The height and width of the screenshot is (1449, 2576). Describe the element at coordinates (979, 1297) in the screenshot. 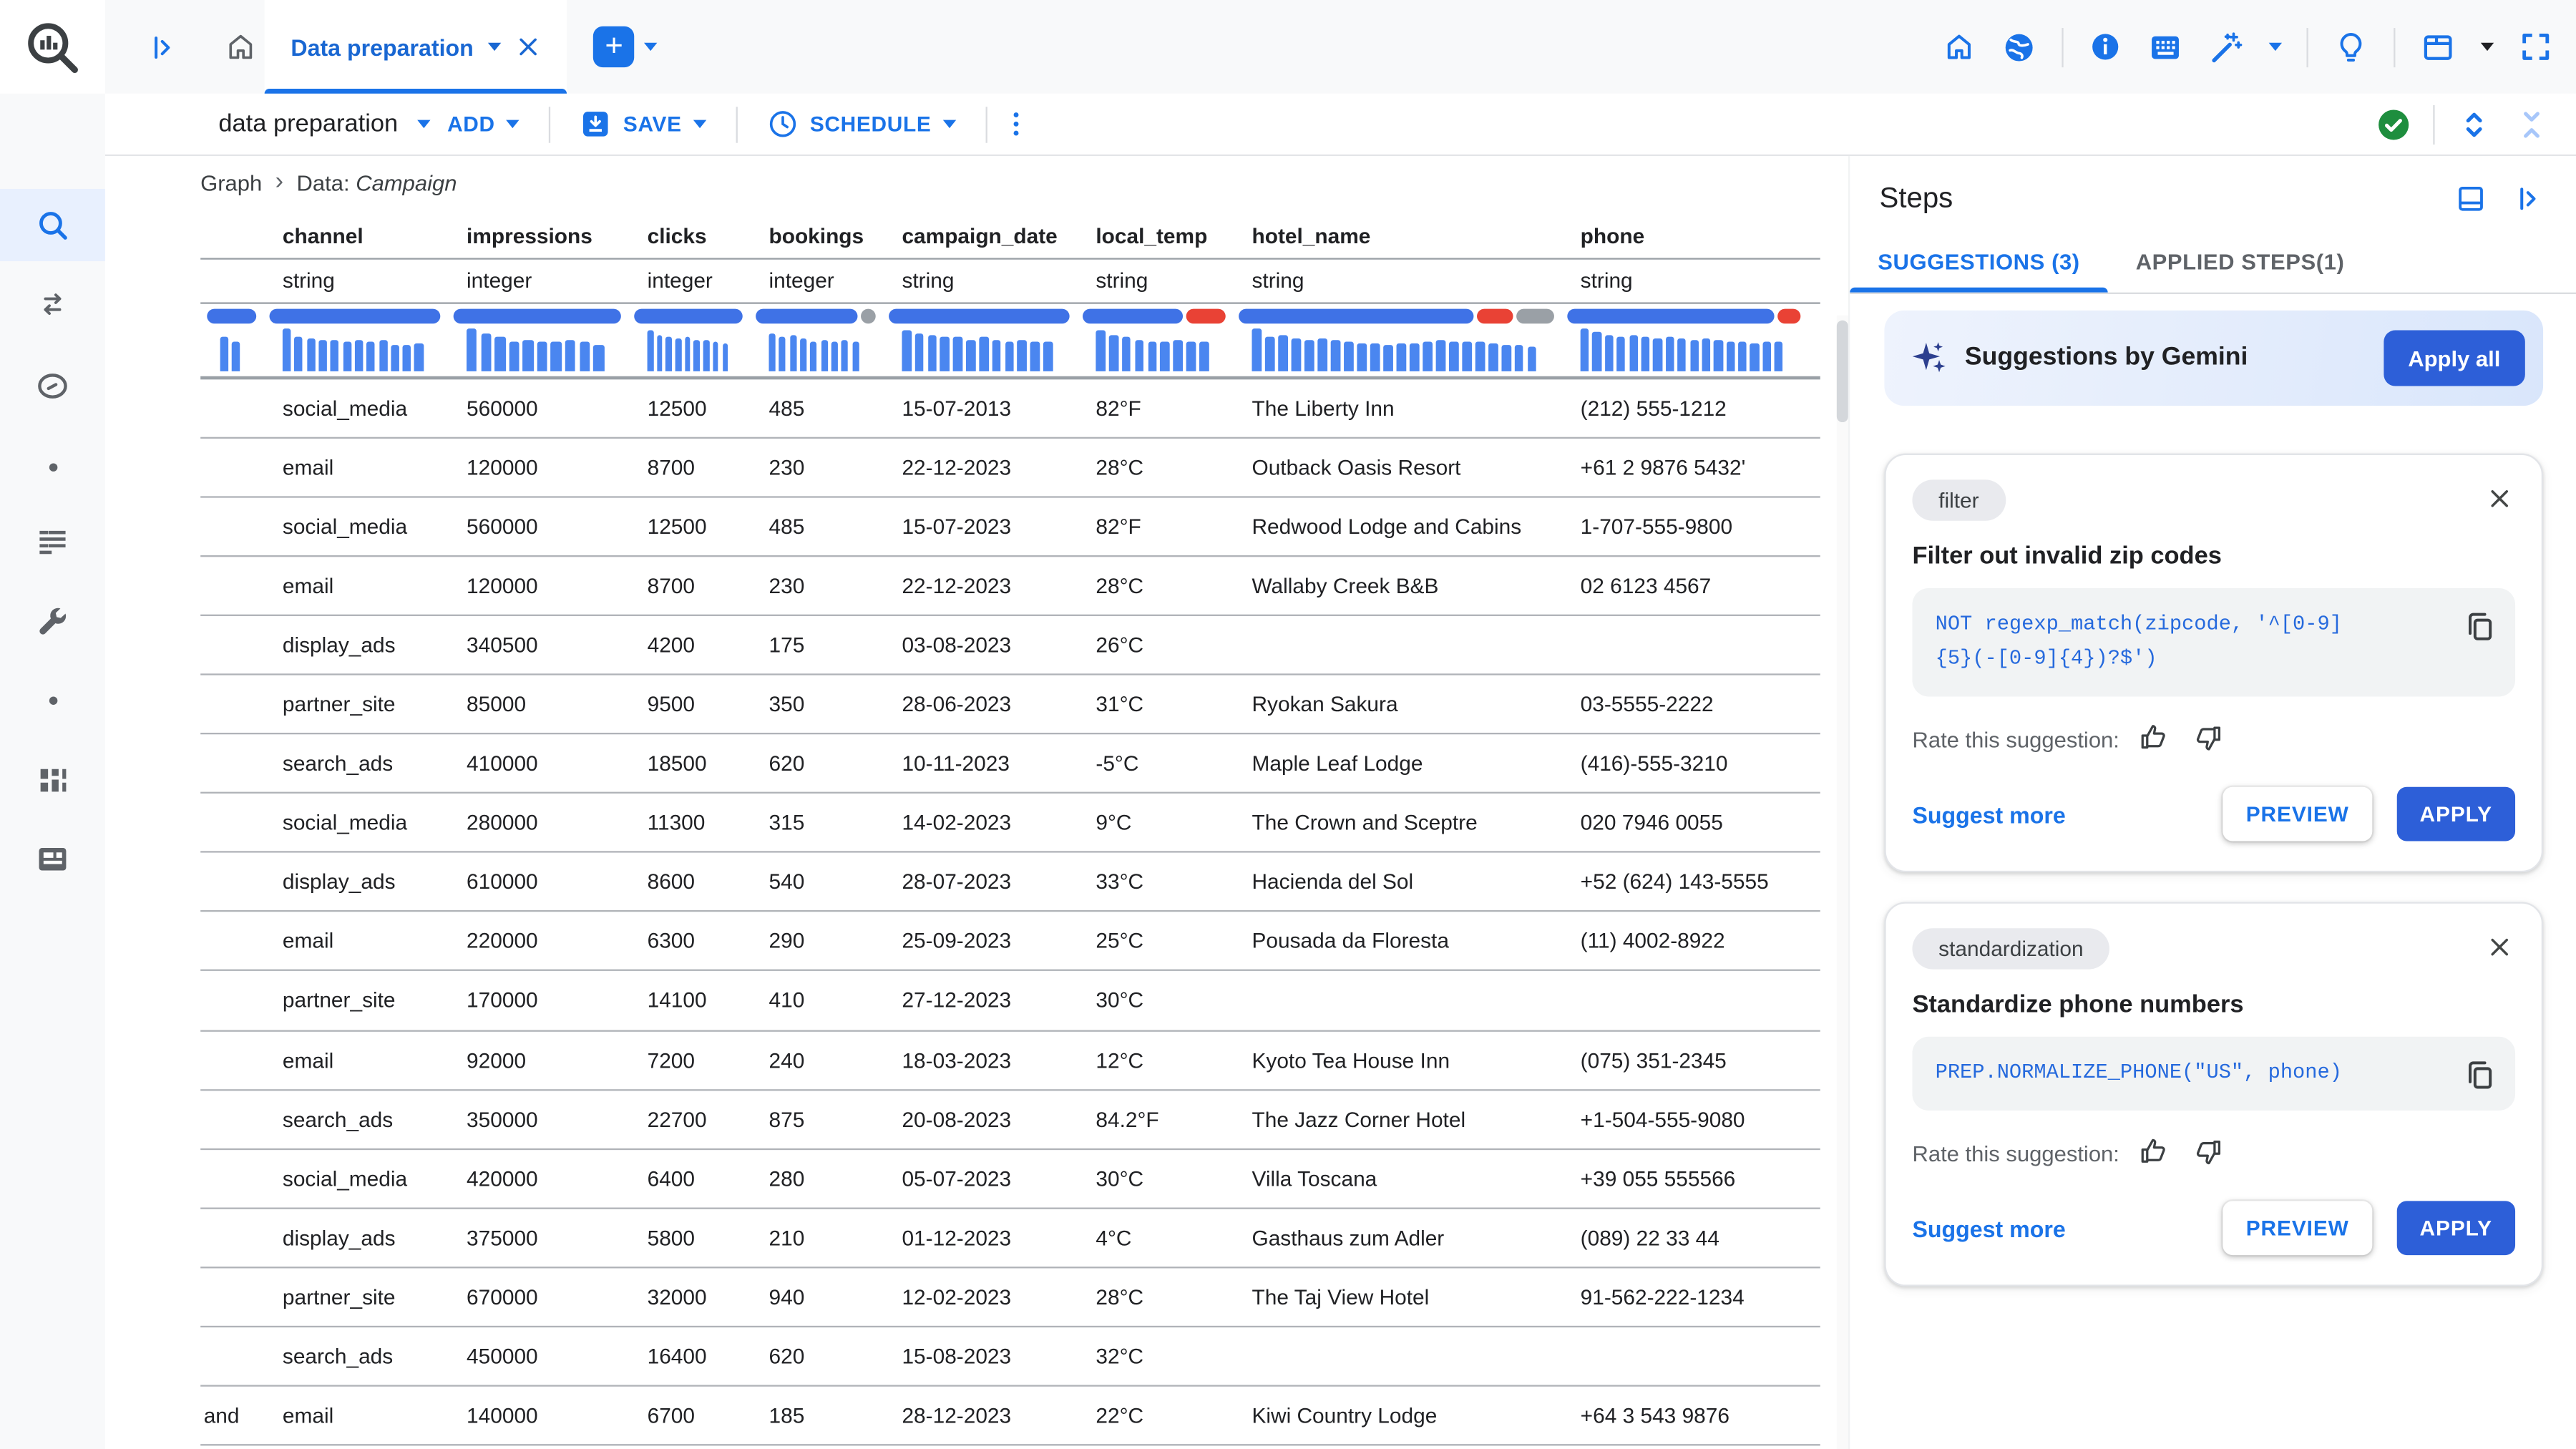

I see `table-cell: 12-02-2023` at that location.